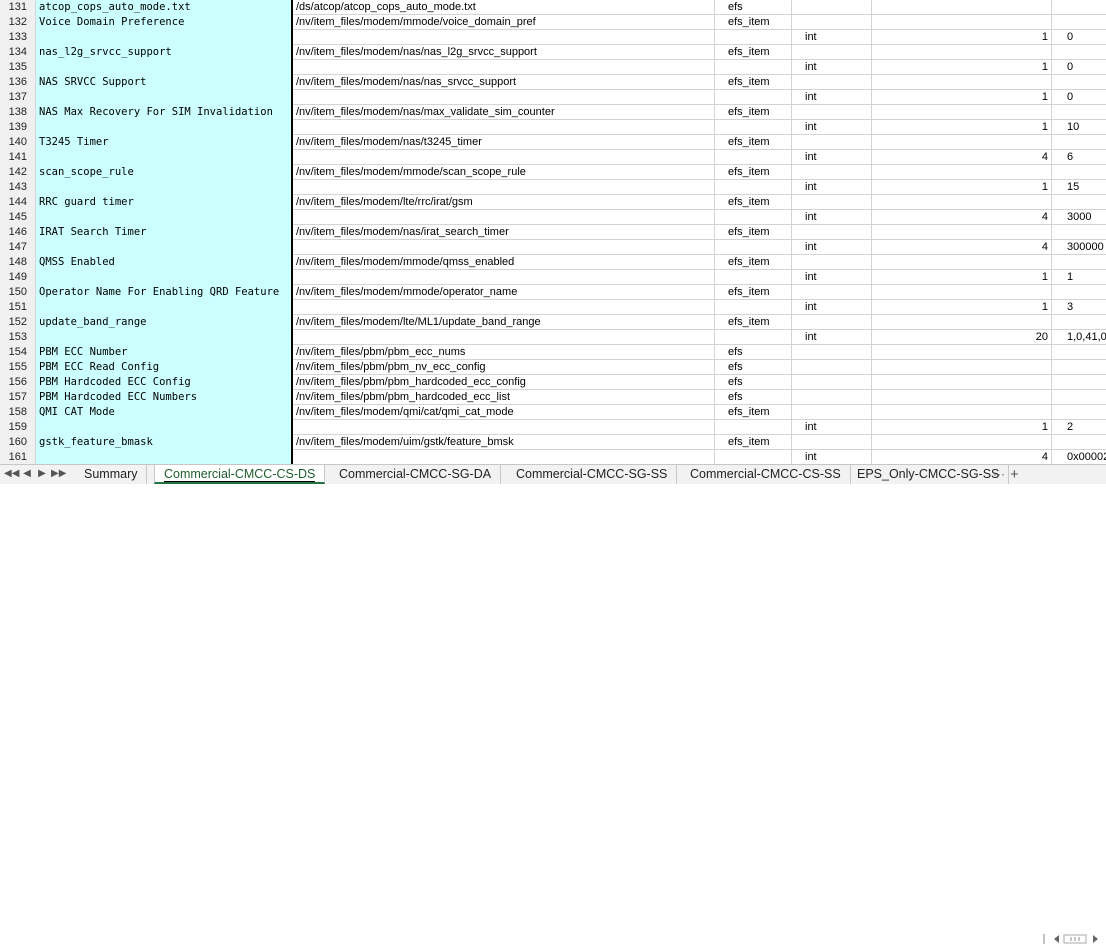  I want to click on item-name-cell: atcop_cops_auto_mode.txt, so click(163, 7).